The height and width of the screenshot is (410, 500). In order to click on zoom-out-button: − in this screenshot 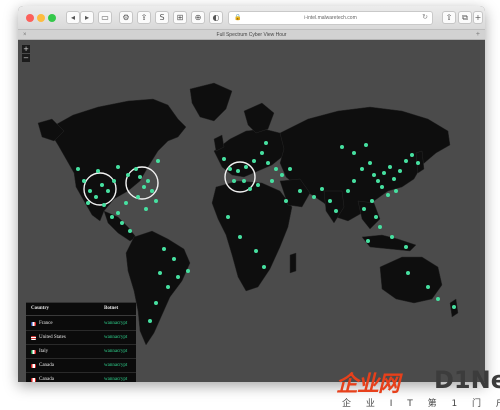, I will do `click(26, 58)`.